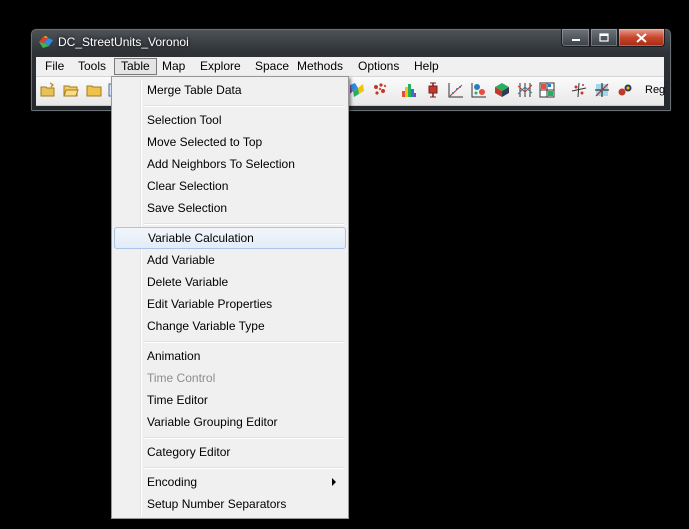  I want to click on menu-file: File, so click(54, 66).